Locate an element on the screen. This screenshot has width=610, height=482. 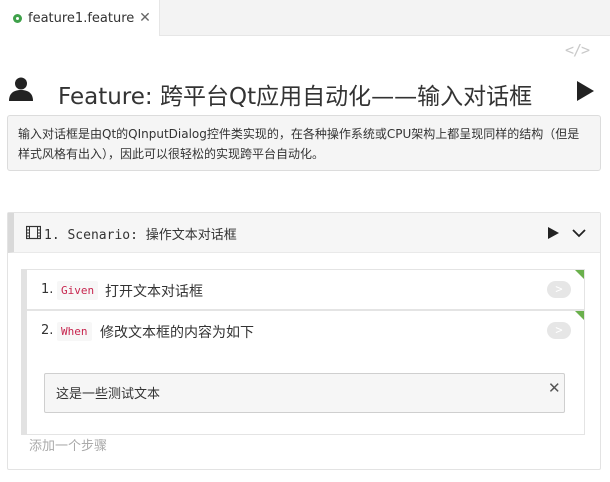
scenario-header: 1. Scenario: 操作文本对话框 is located at coordinates (304, 233).